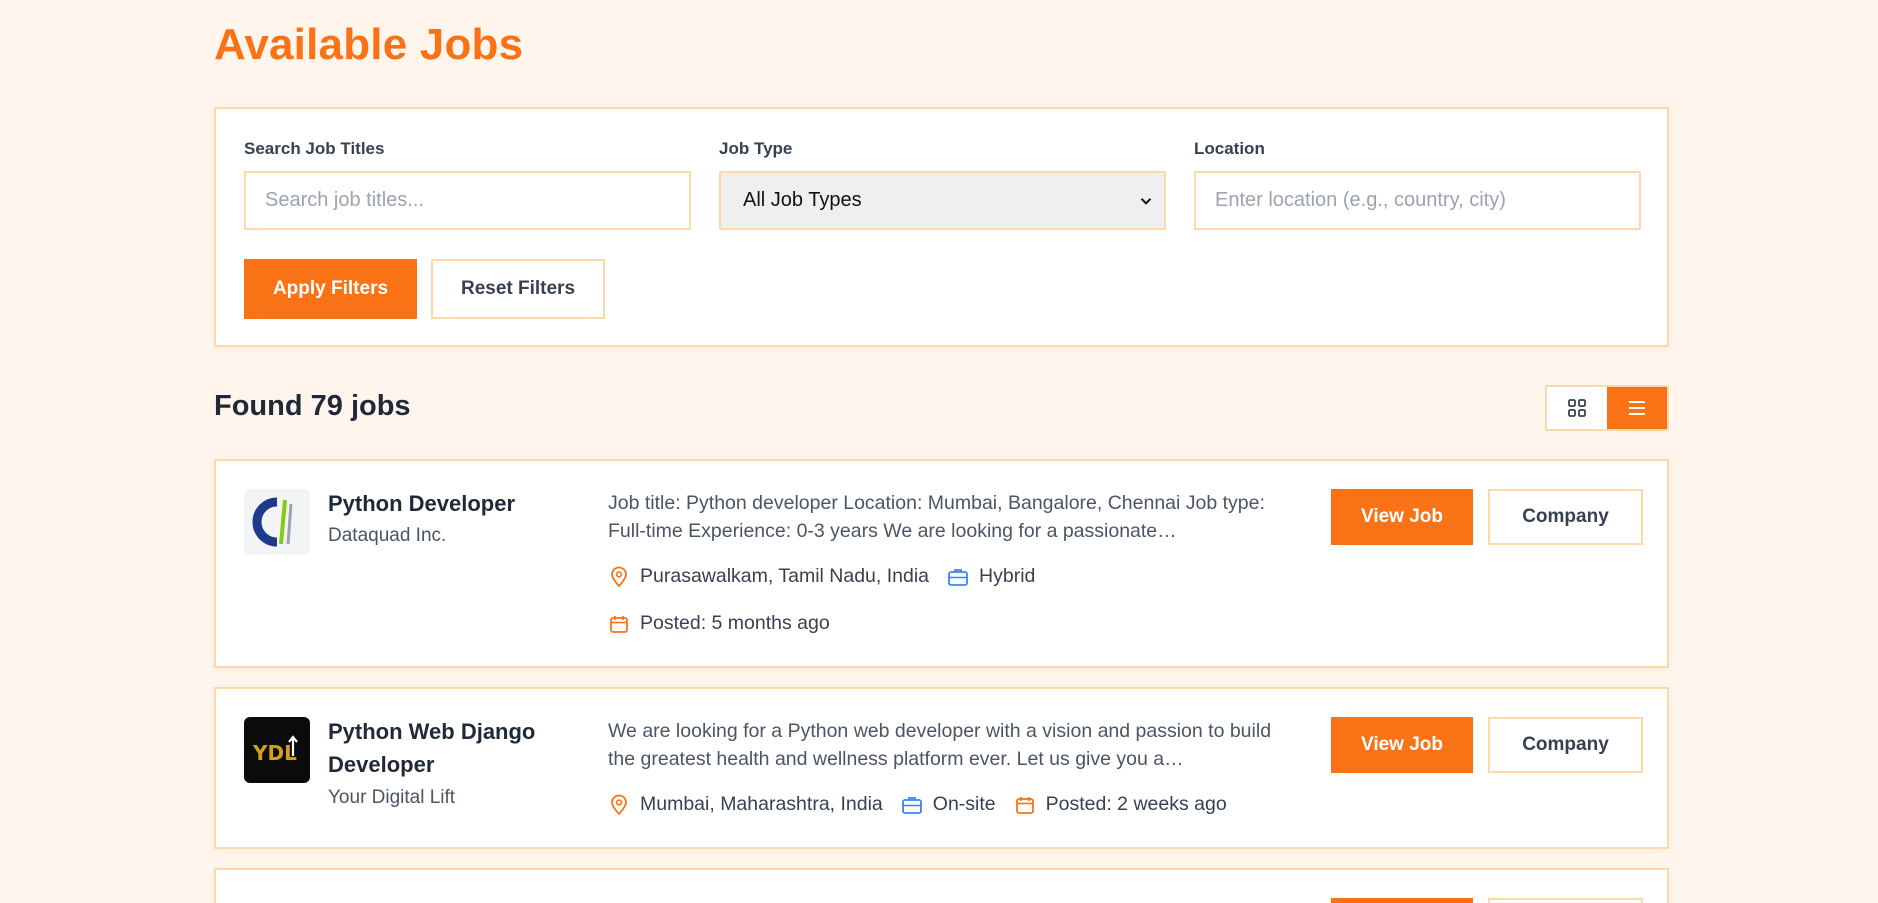  I want to click on search-label: Search Job Titles, so click(314, 148).